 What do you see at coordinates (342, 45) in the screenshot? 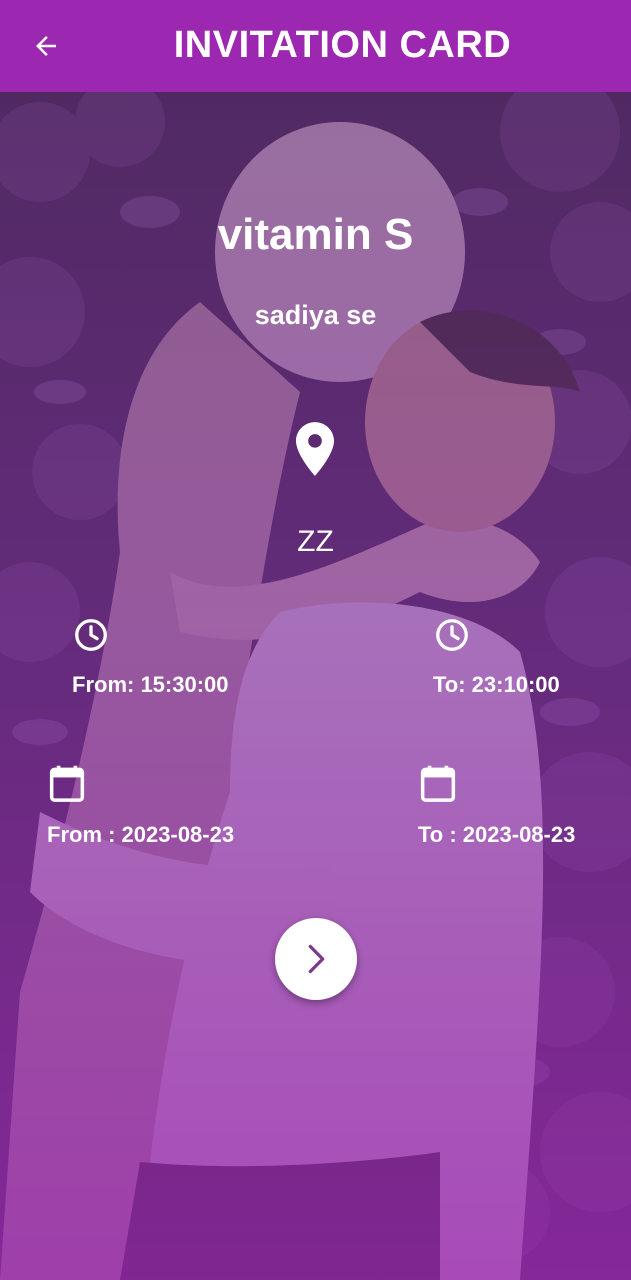
I see `page-title: INVITATION CARD` at bounding box center [342, 45].